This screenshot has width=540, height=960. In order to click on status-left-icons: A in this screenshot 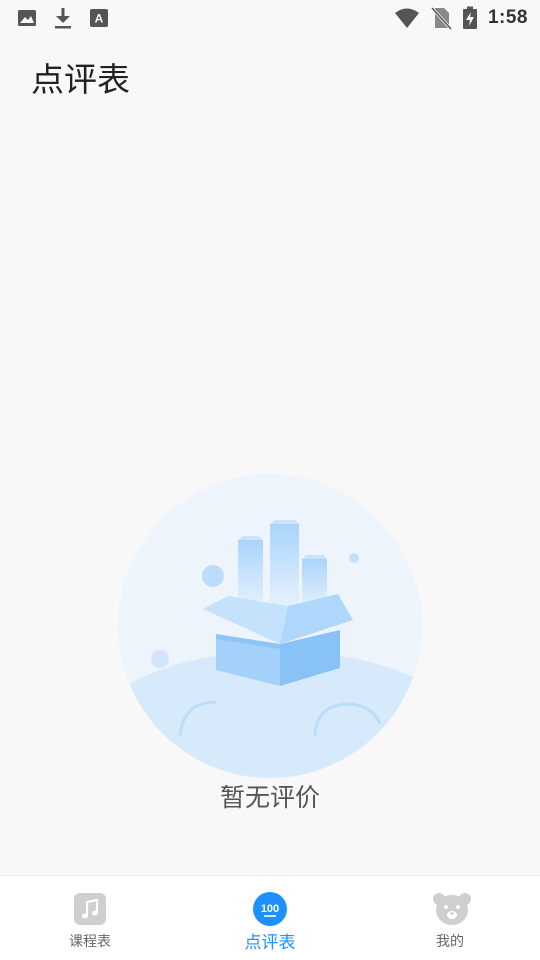, I will do `click(63, 18)`.